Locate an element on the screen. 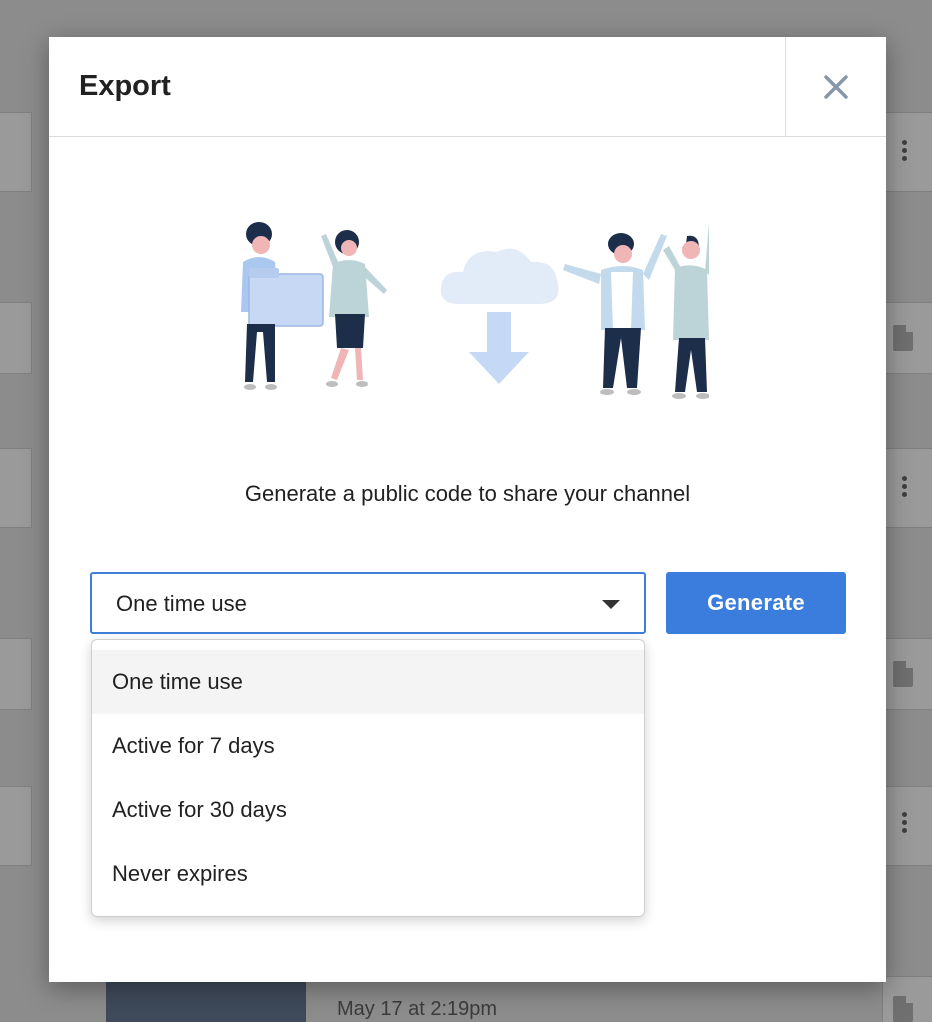 Image resolution: width=932 pixels, height=1022 pixels. expiry-select: One time use is located at coordinates (368, 603).